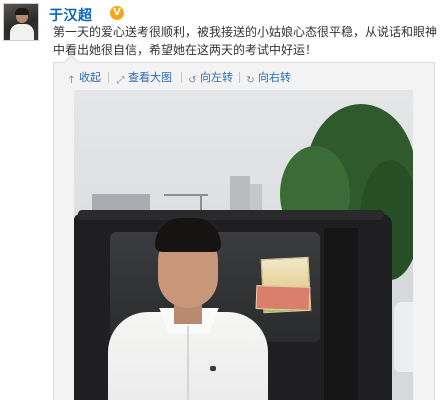 This screenshot has width=442, height=400. What do you see at coordinates (188, 363) in the screenshot?
I see `photo-shirt-placket` at bounding box center [188, 363].